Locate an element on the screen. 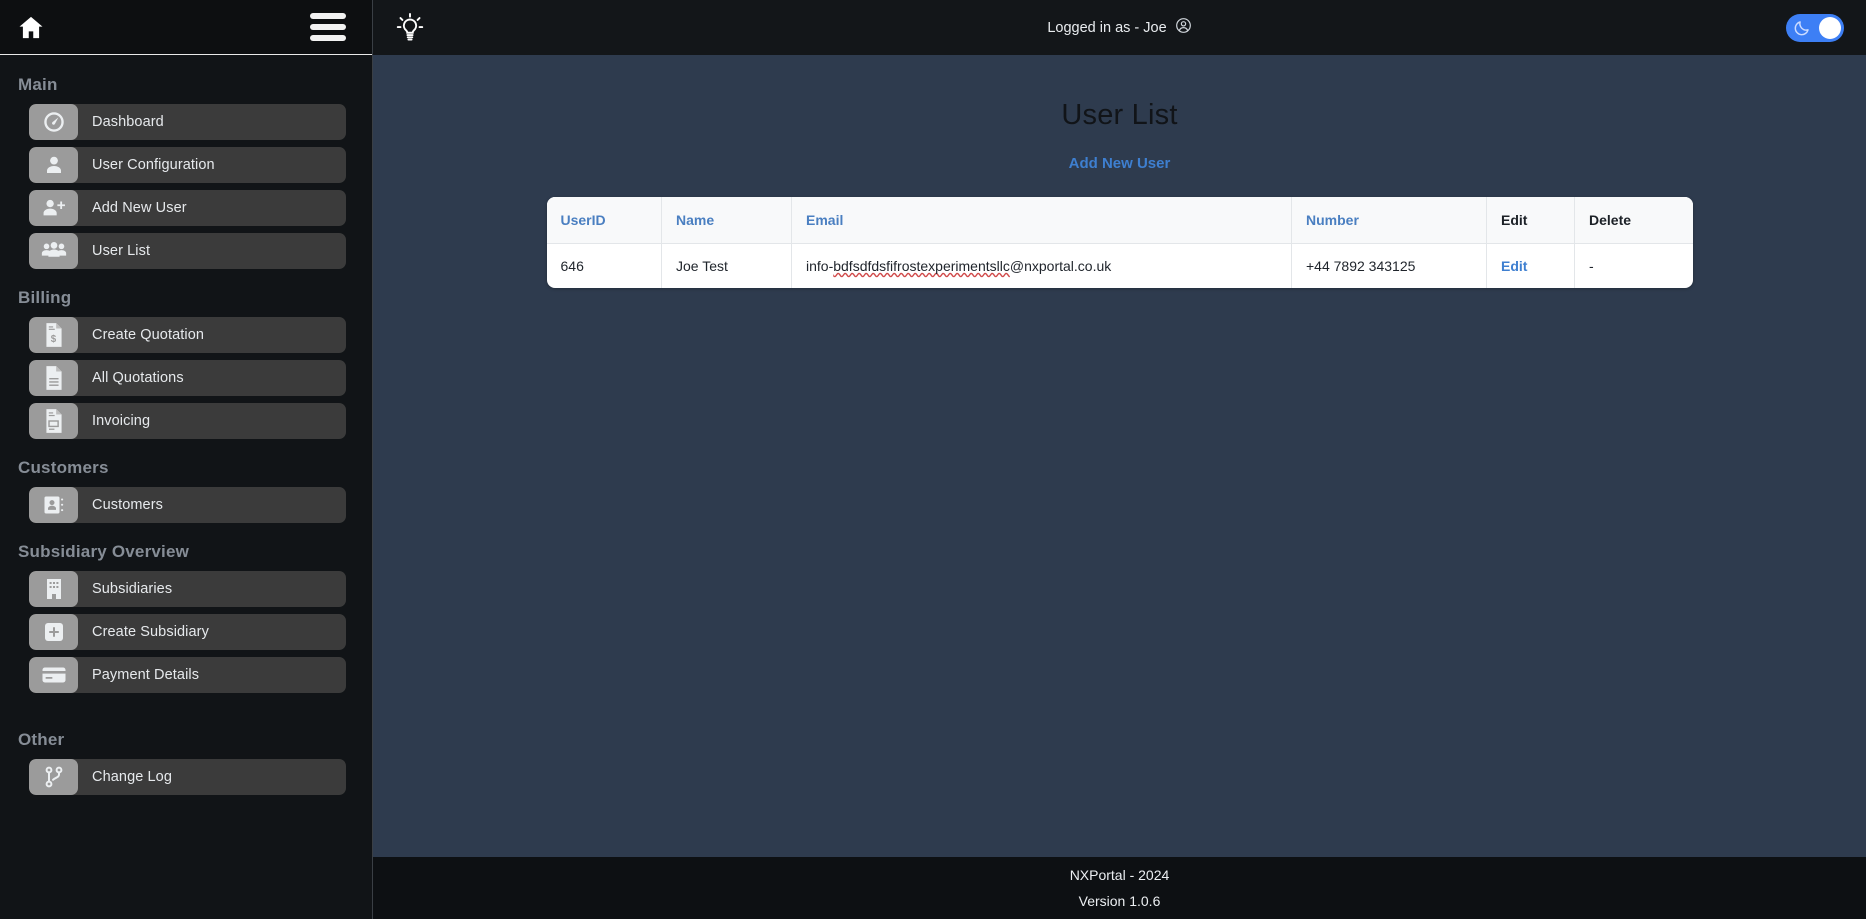  cell-edit: Edit is located at coordinates (1530, 265).